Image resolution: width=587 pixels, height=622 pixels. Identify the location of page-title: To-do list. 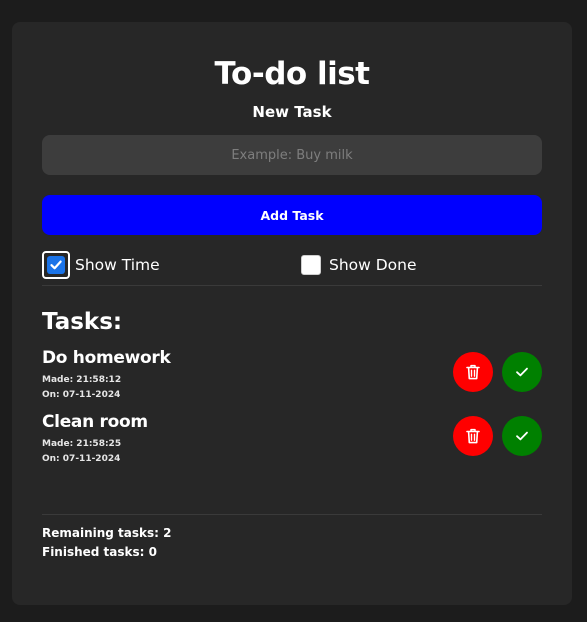
(292, 74).